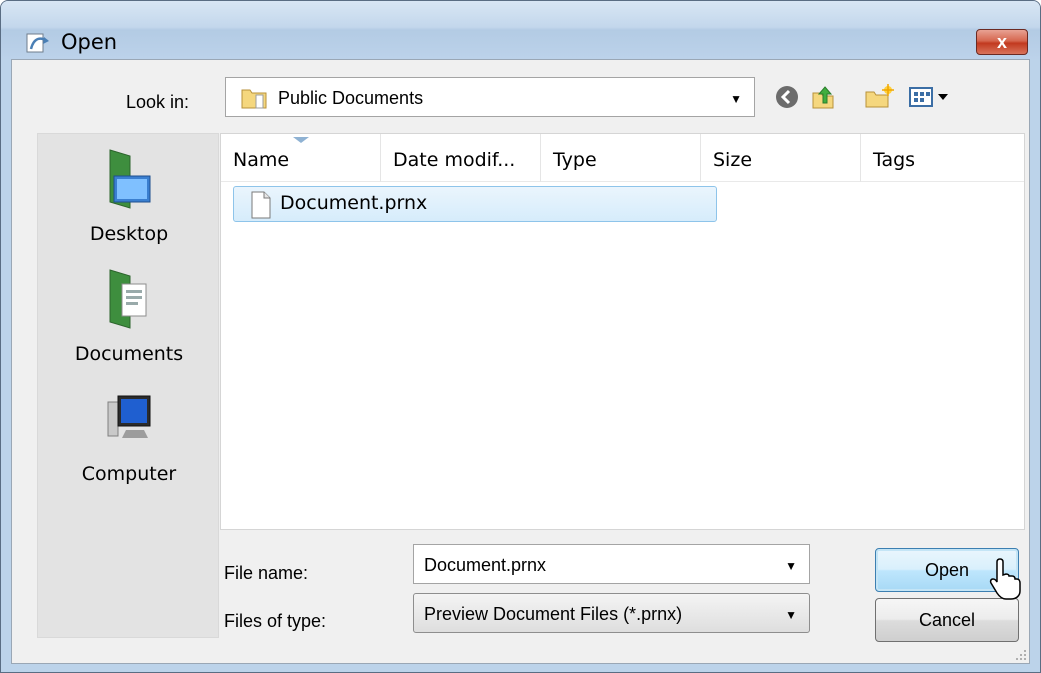 Image resolution: width=1041 pixels, height=673 pixels. Describe the element at coordinates (129, 474) in the screenshot. I see `place-label-computer: Computer` at that location.